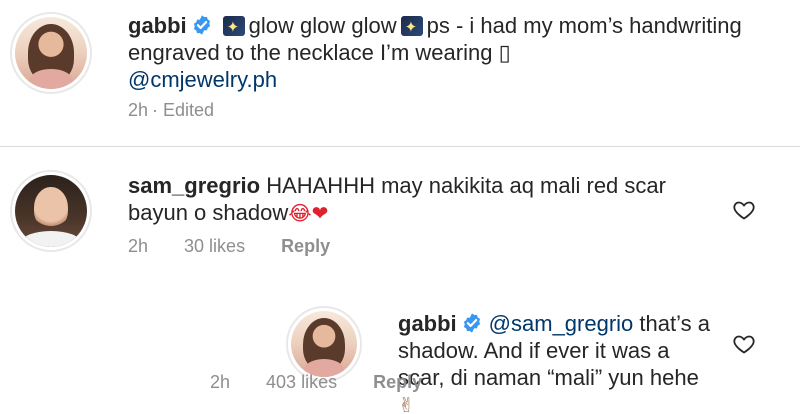  Describe the element at coordinates (202, 79) in the screenshot. I see `caption-mention-link: @cmjewelry.ph` at that location.